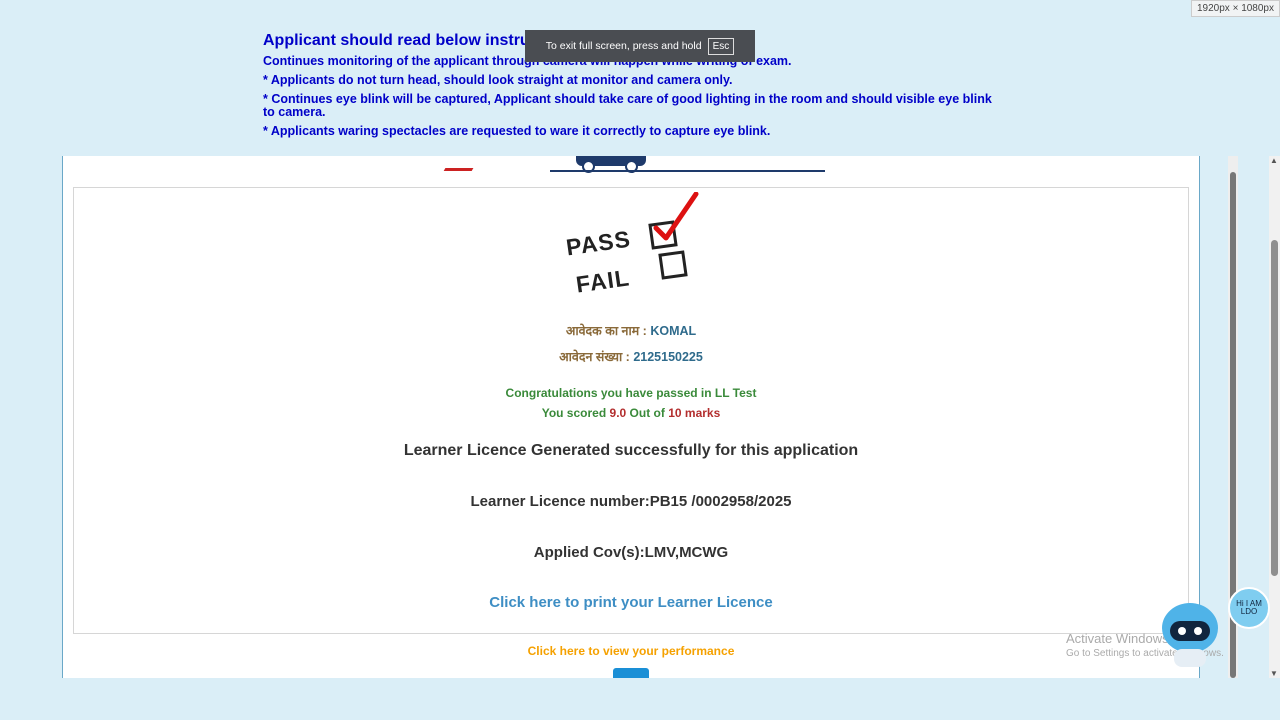  I want to click on applicant-name-row: आवेदक का नाम : KOMAL, so click(631, 330).